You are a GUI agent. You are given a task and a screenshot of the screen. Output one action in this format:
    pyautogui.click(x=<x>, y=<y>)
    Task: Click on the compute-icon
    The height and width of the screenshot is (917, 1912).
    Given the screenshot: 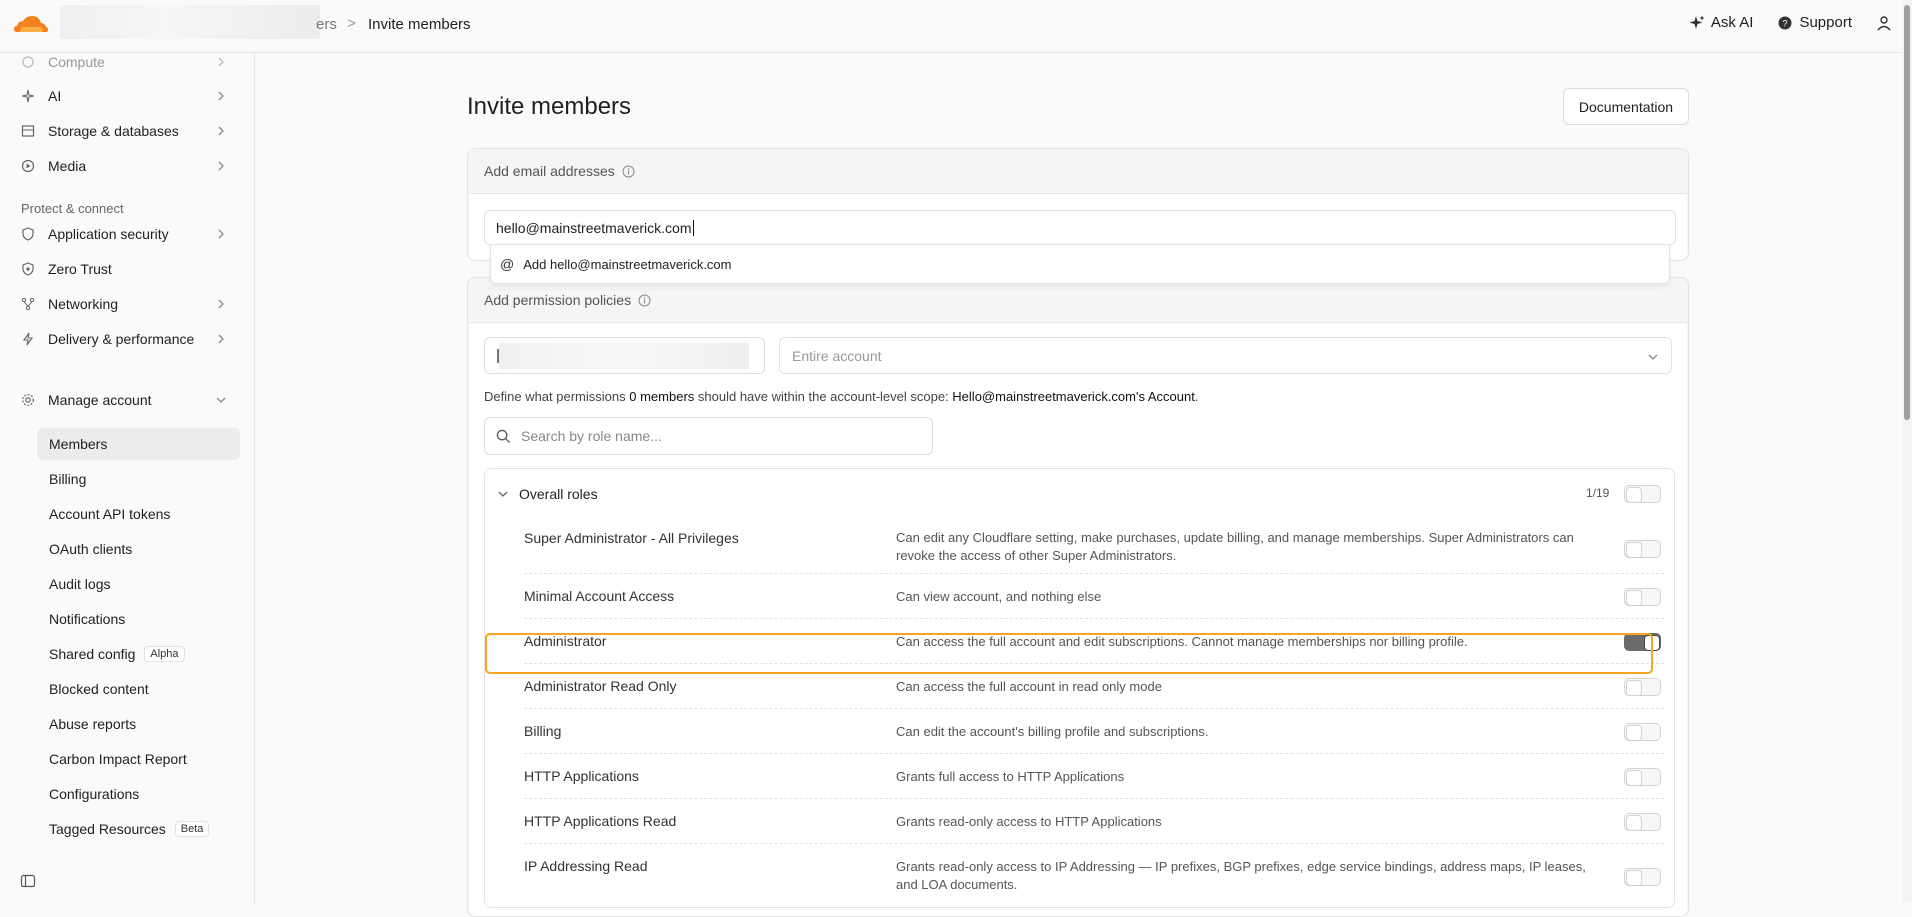 What is the action you would take?
    pyautogui.click(x=28, y=62)
    